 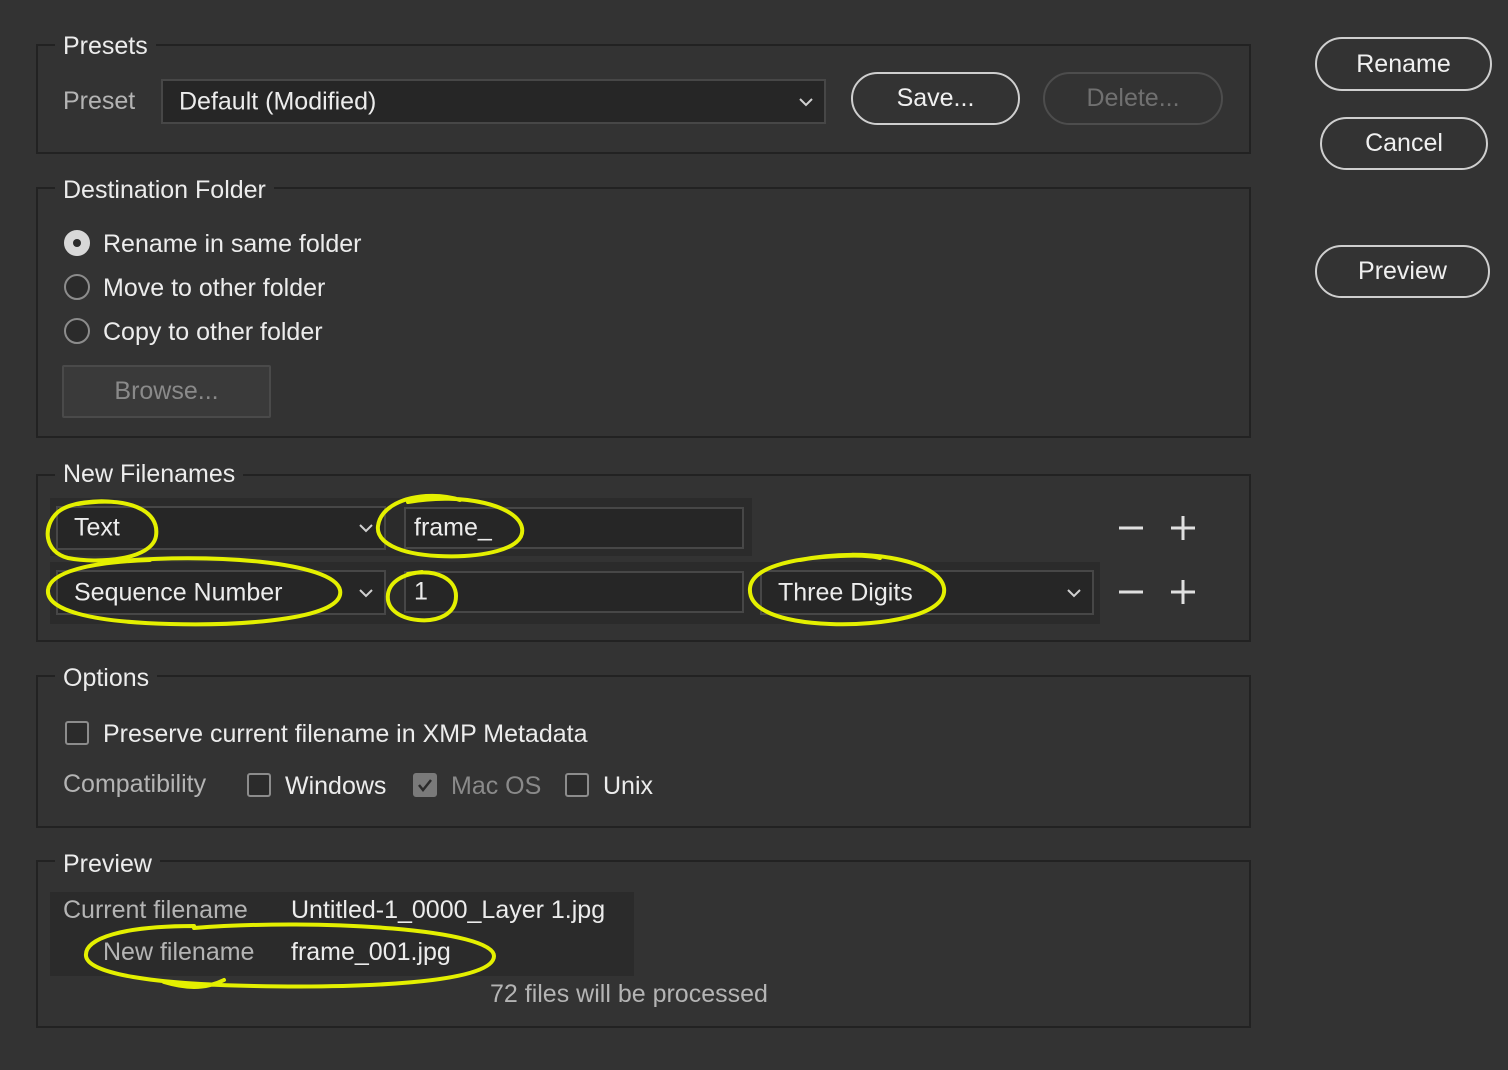 What do you see at coordinates (99, 101) in the screenshot?
I see `preset-label: Preset` at bounding box center [99, 101].